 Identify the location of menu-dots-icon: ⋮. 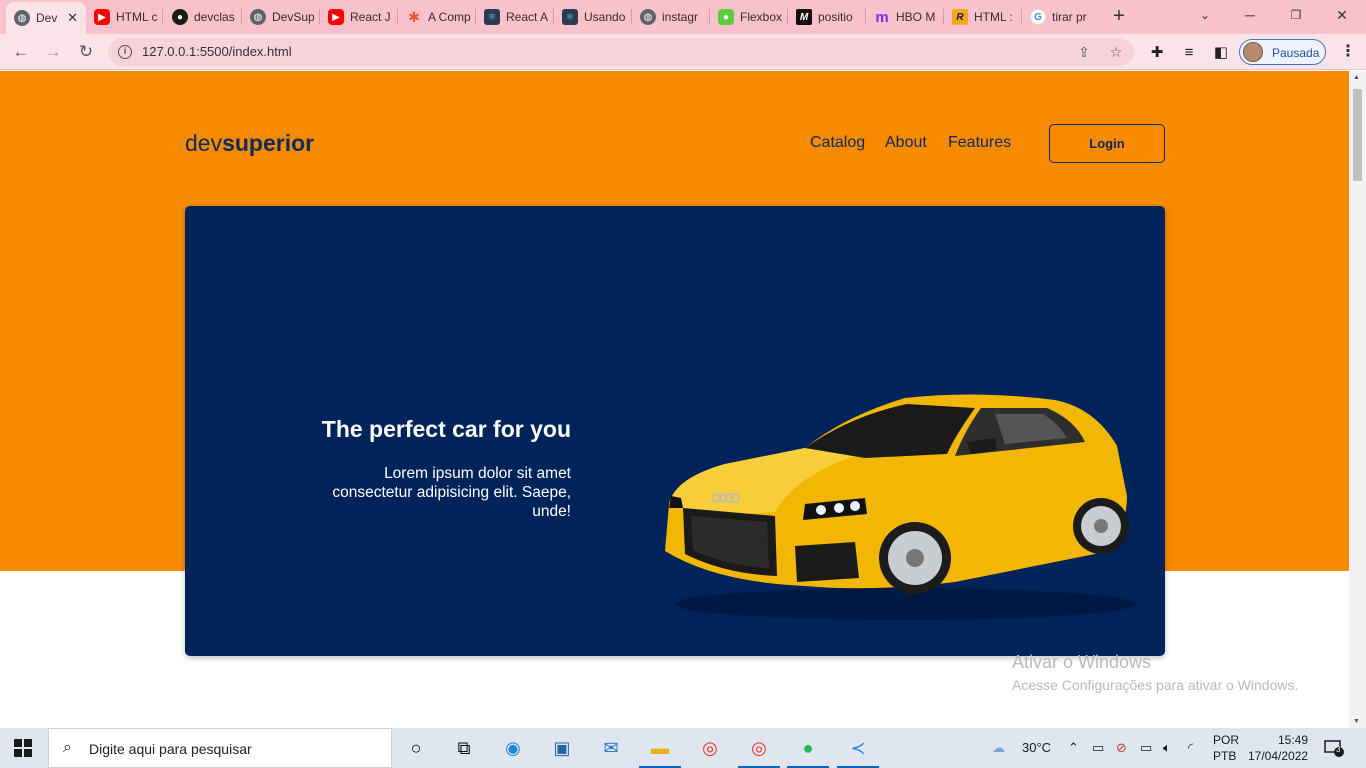
(1348, 52).